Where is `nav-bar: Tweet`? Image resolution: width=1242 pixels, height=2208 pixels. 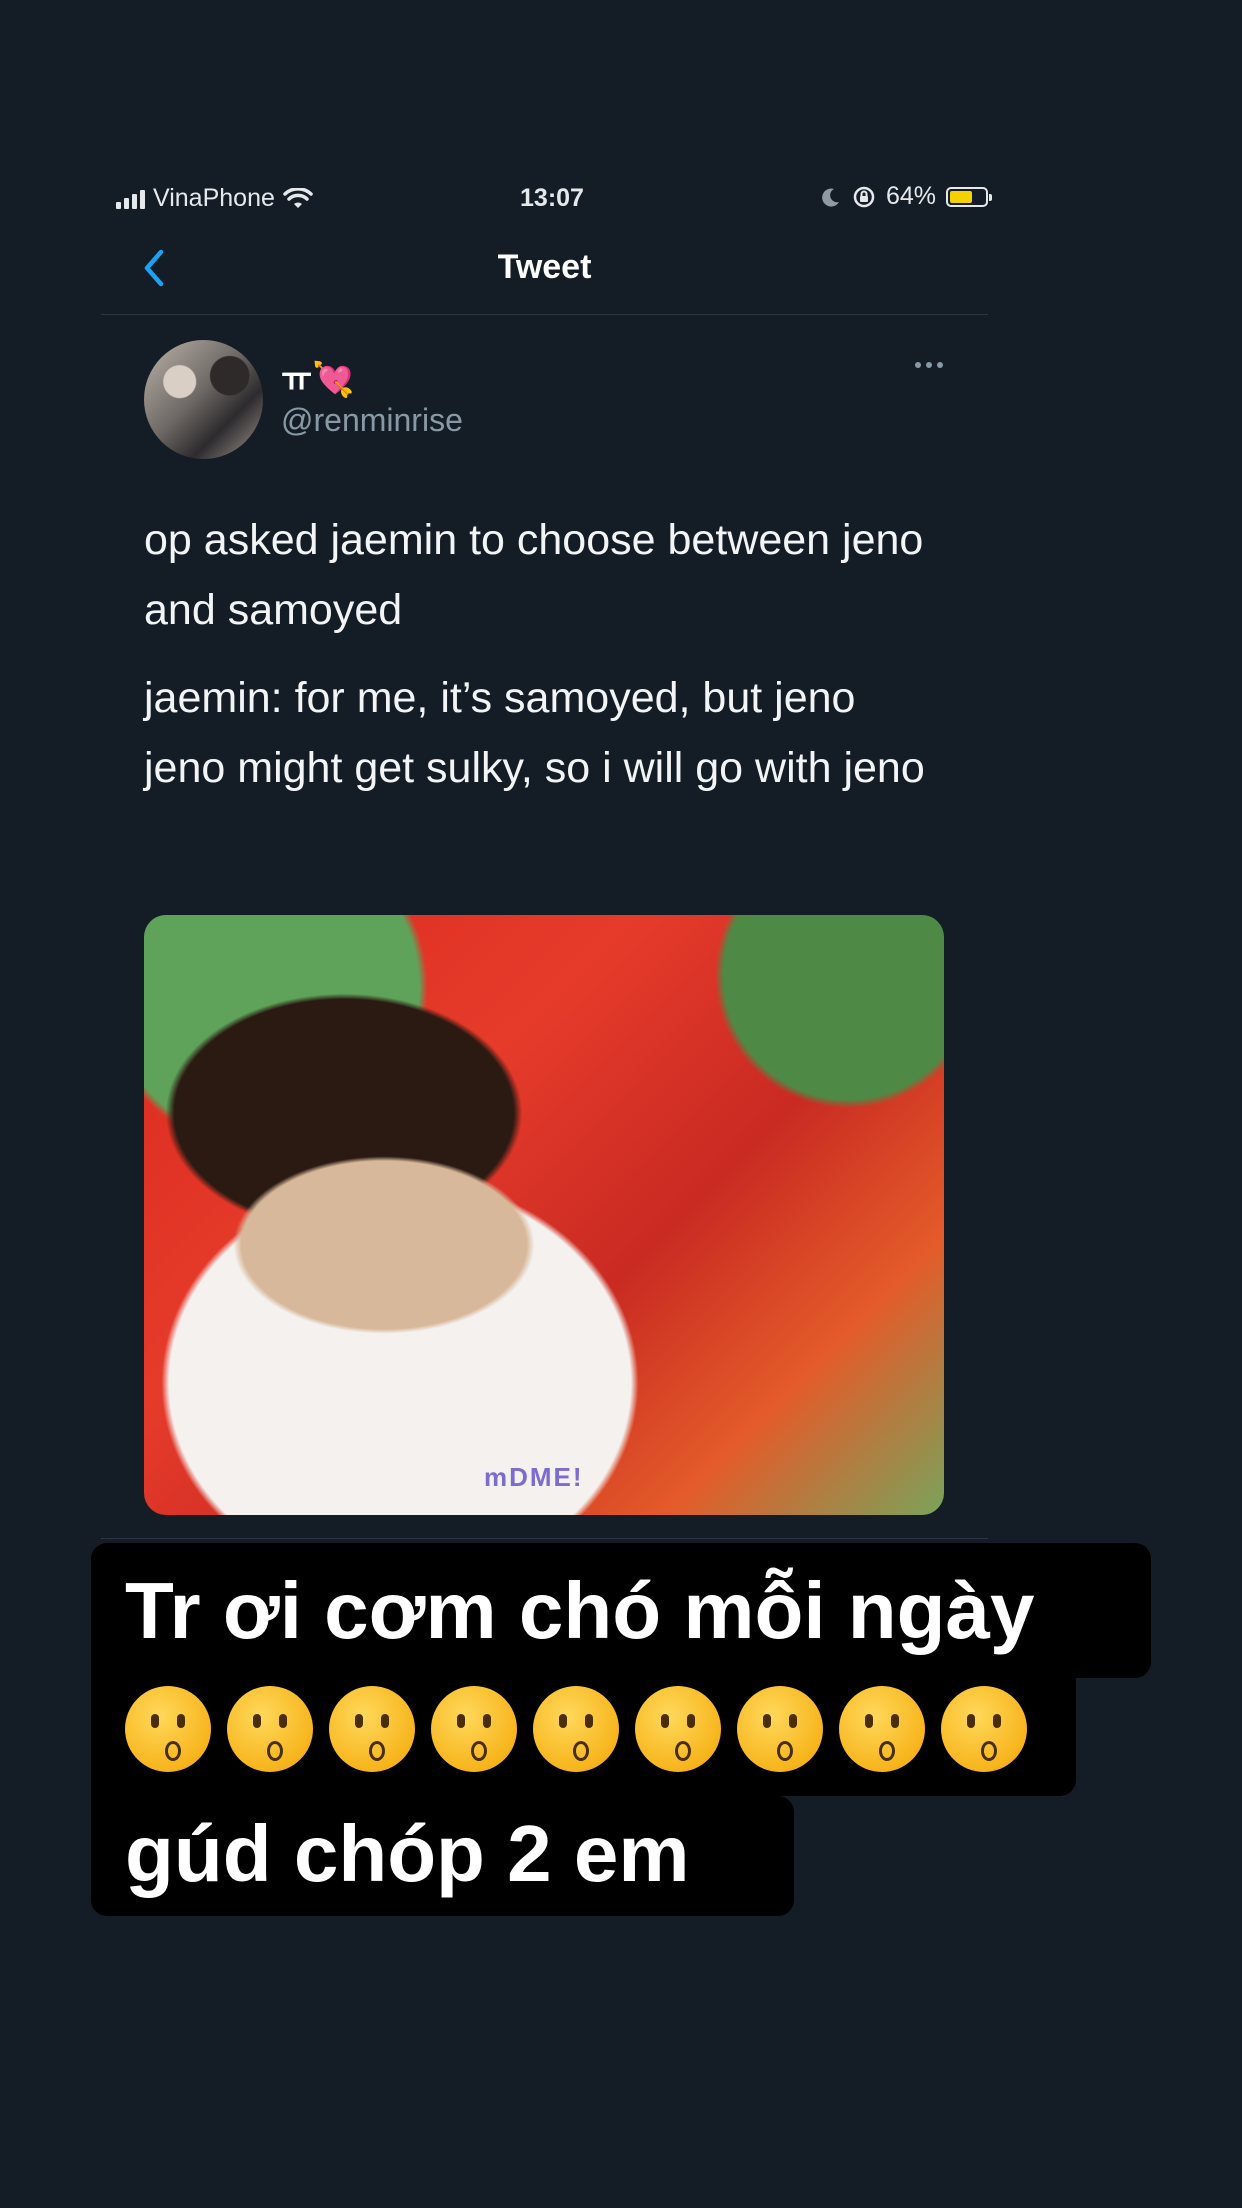 nav-bar: Tweet is located at coordinates (544, 277).